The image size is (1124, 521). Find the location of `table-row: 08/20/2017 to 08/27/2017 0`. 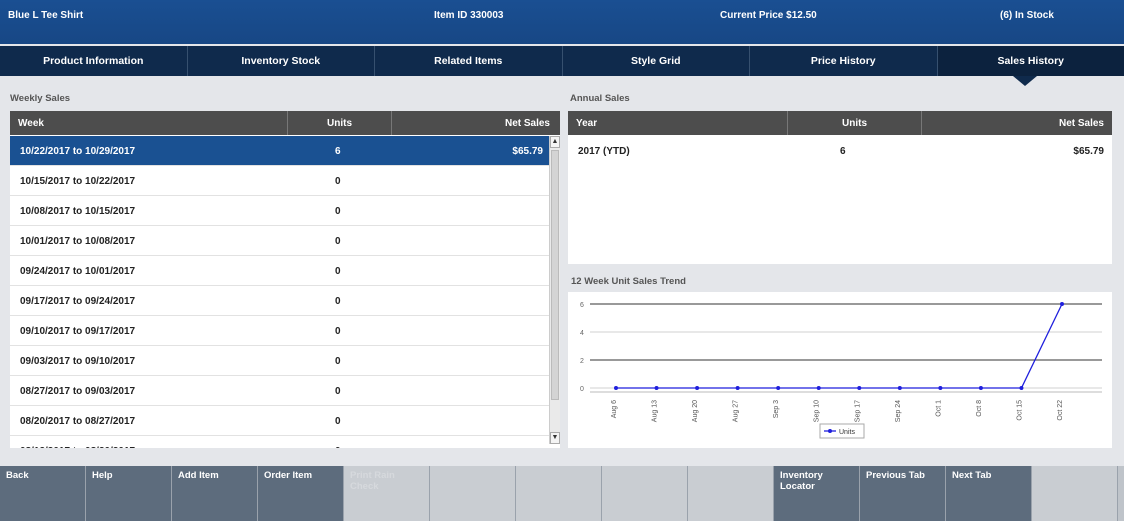

table-row: 08/20/2017 to 08/27/2017 0 is located at coordinates (279, 421).